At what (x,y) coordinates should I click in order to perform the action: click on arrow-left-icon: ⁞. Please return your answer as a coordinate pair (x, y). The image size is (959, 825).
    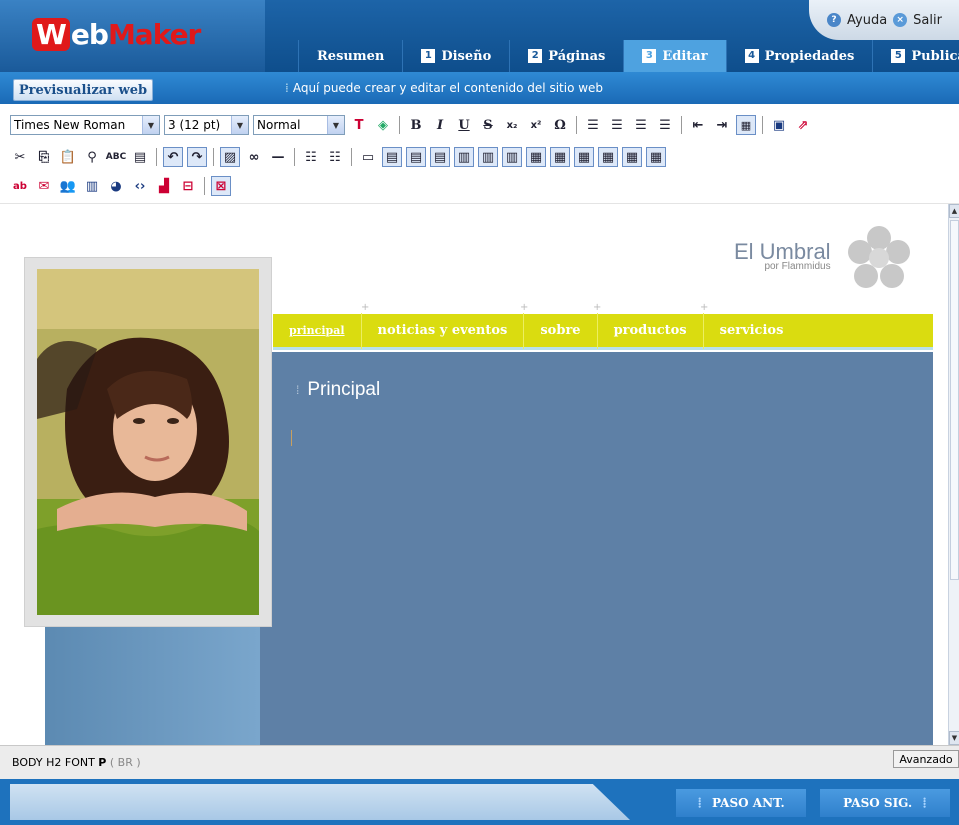
    Looking at the image, I should click on (700, 802).